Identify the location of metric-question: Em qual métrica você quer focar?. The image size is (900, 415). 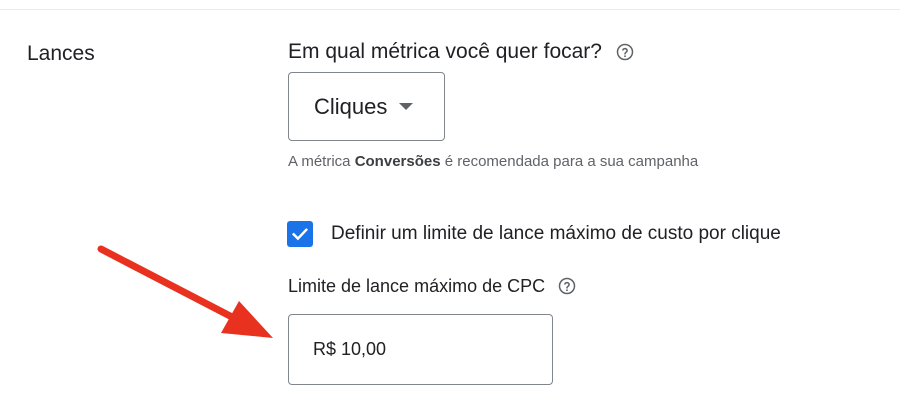
(445, 51).